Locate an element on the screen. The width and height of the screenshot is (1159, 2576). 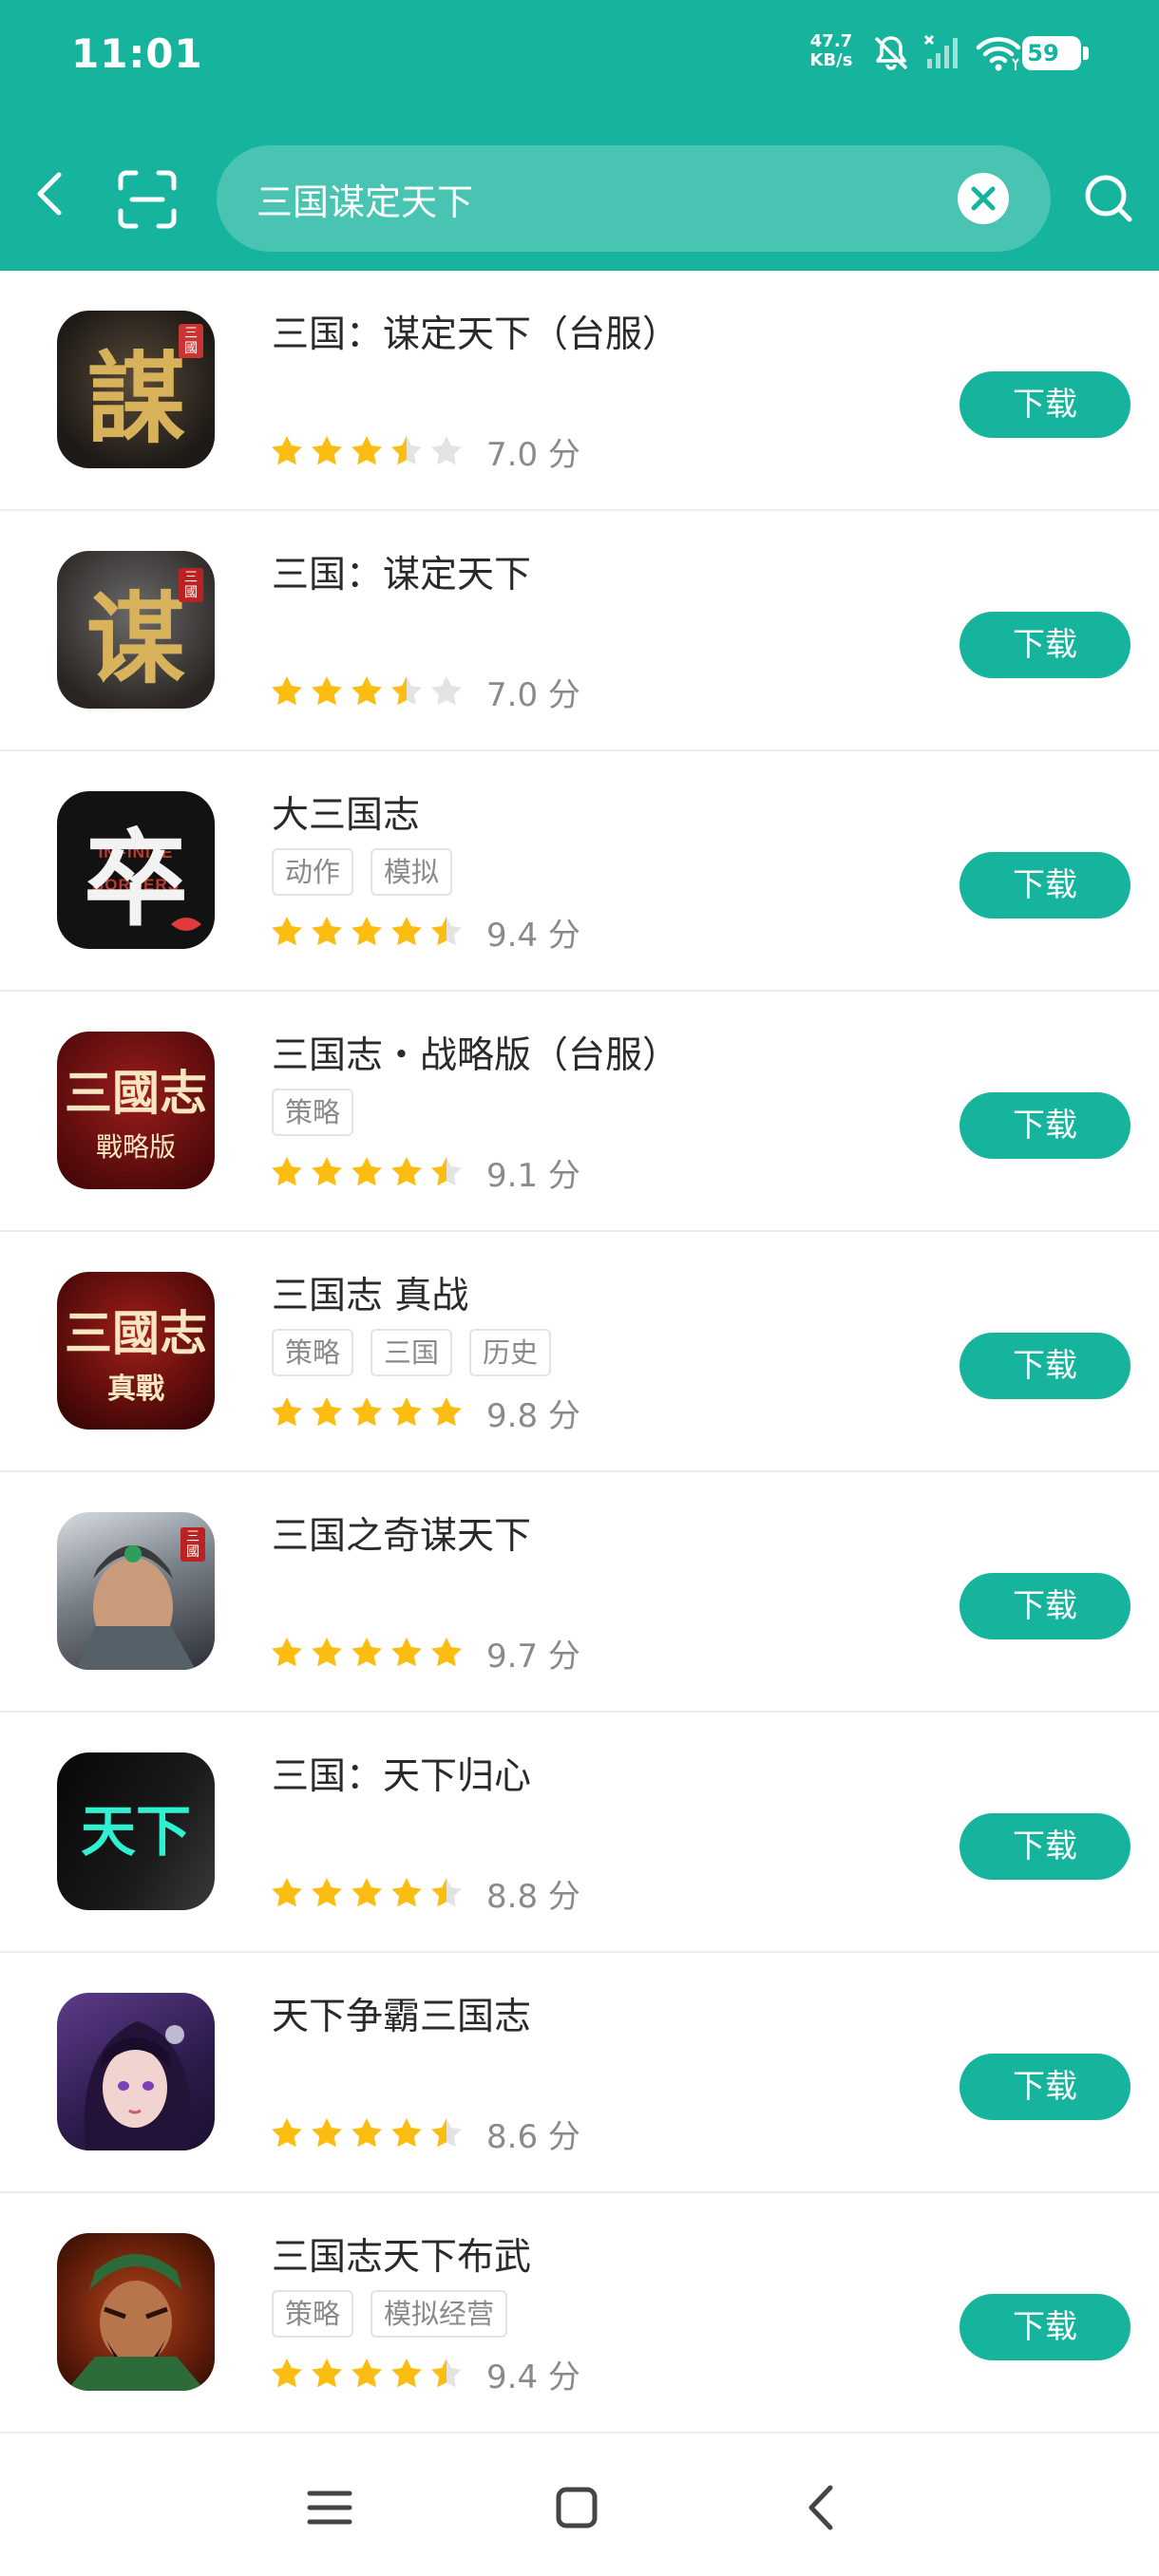
tag-list: 策略 模拟经营 is located at coordinates (390, 2314).